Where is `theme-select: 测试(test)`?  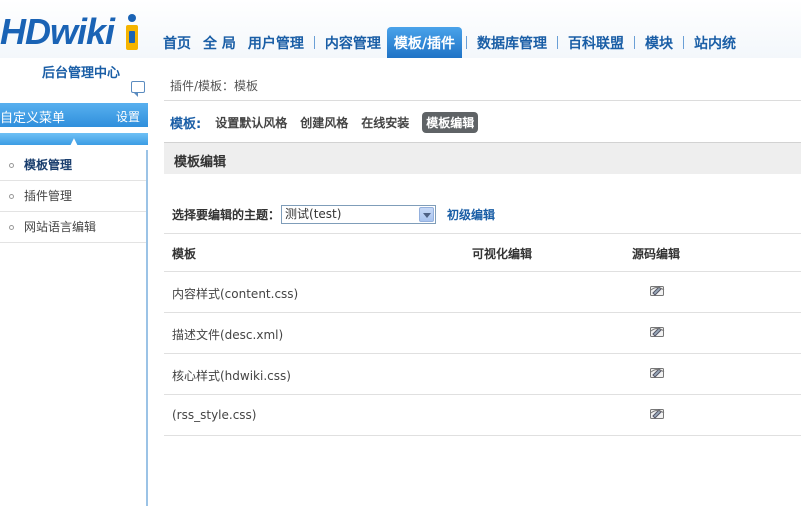 theme-select: 测试(test) is located at coordinates (359, 214).